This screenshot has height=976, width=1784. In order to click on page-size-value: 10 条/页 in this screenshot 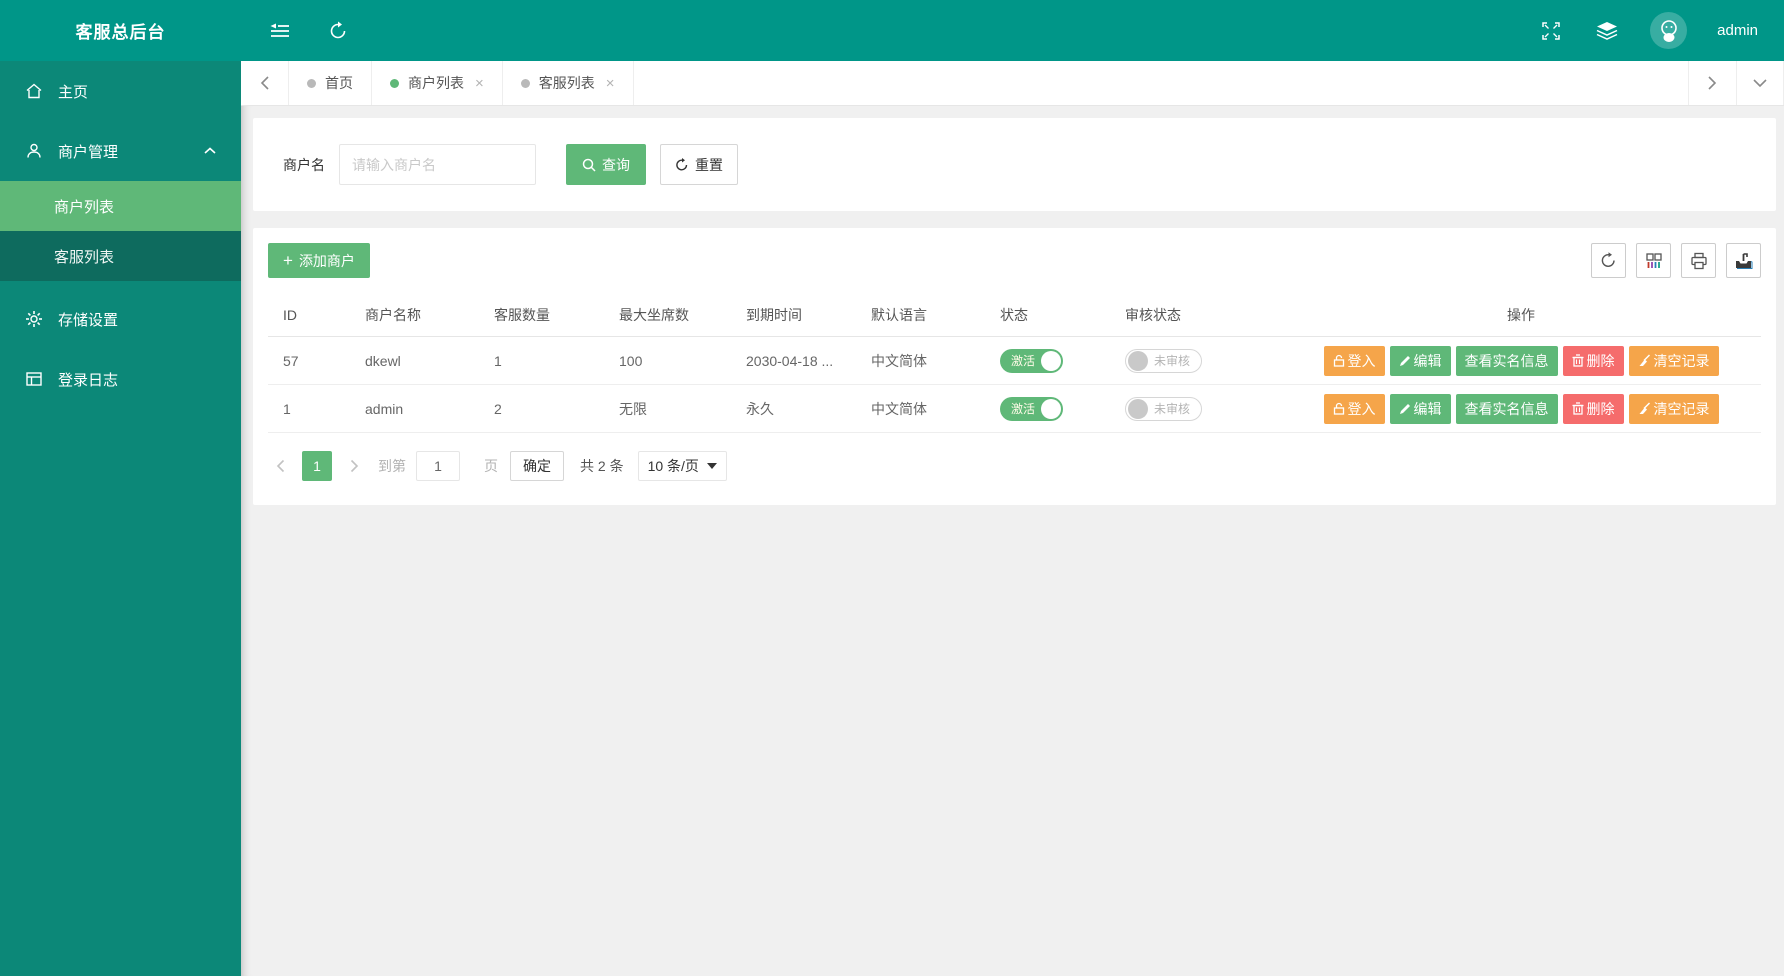, I will do `click(673, 466)`.